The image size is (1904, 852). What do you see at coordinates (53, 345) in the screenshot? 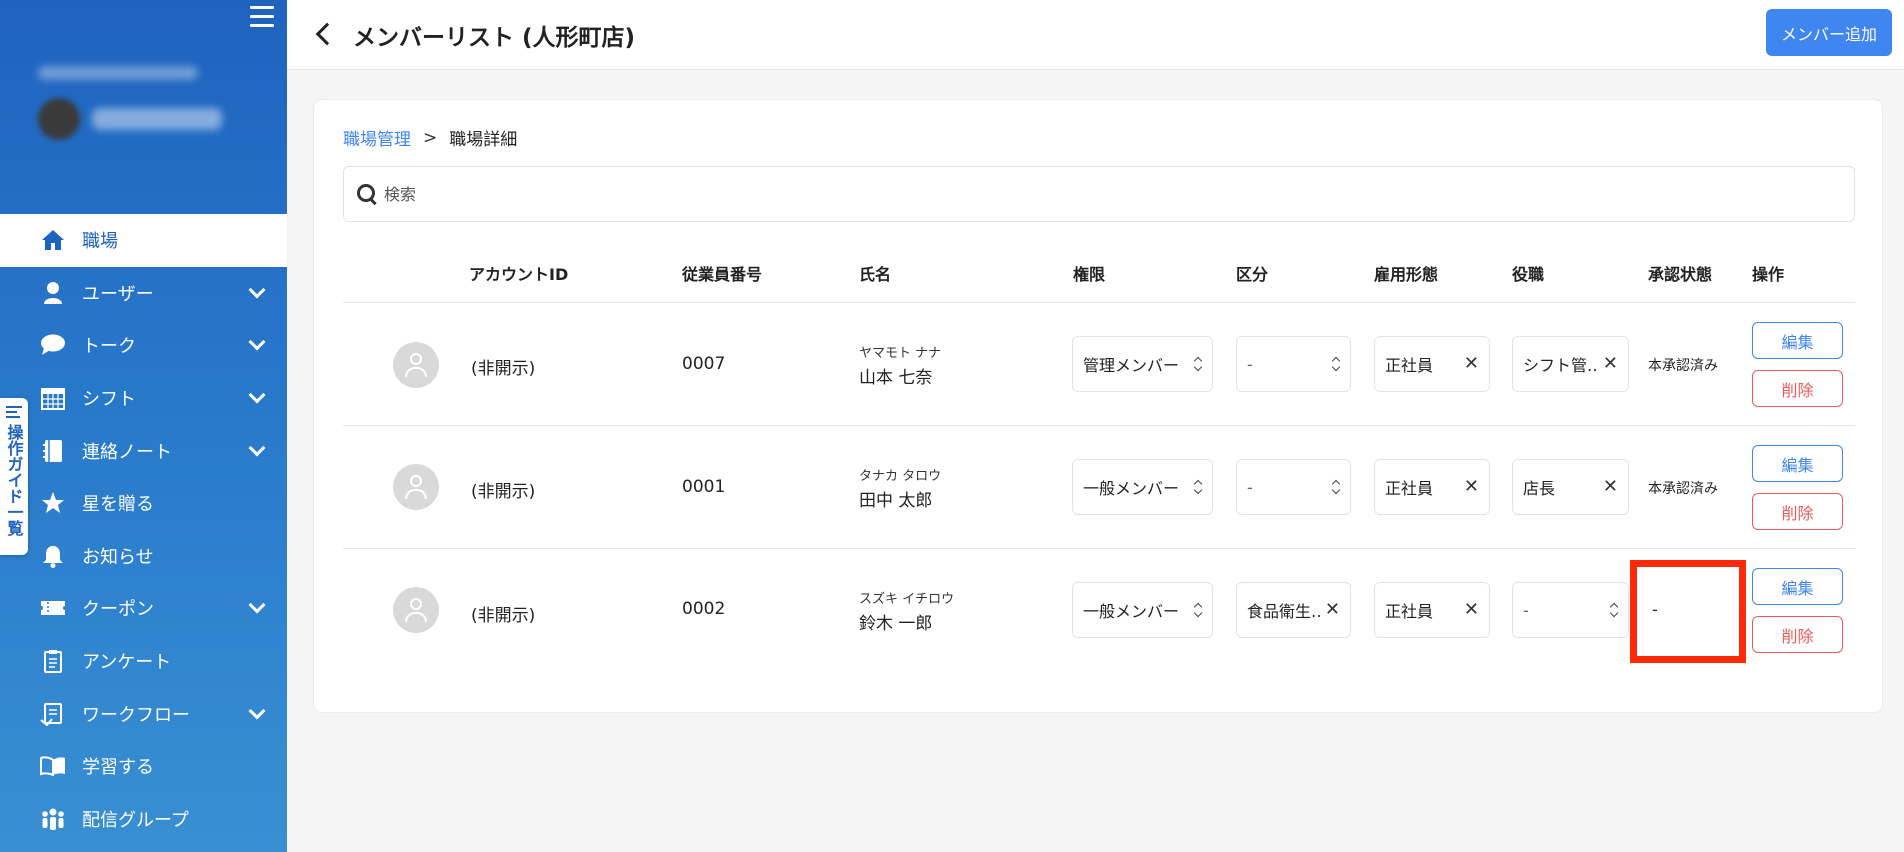
I see `chat-bubble-icon` at bounding box center [53, 345].